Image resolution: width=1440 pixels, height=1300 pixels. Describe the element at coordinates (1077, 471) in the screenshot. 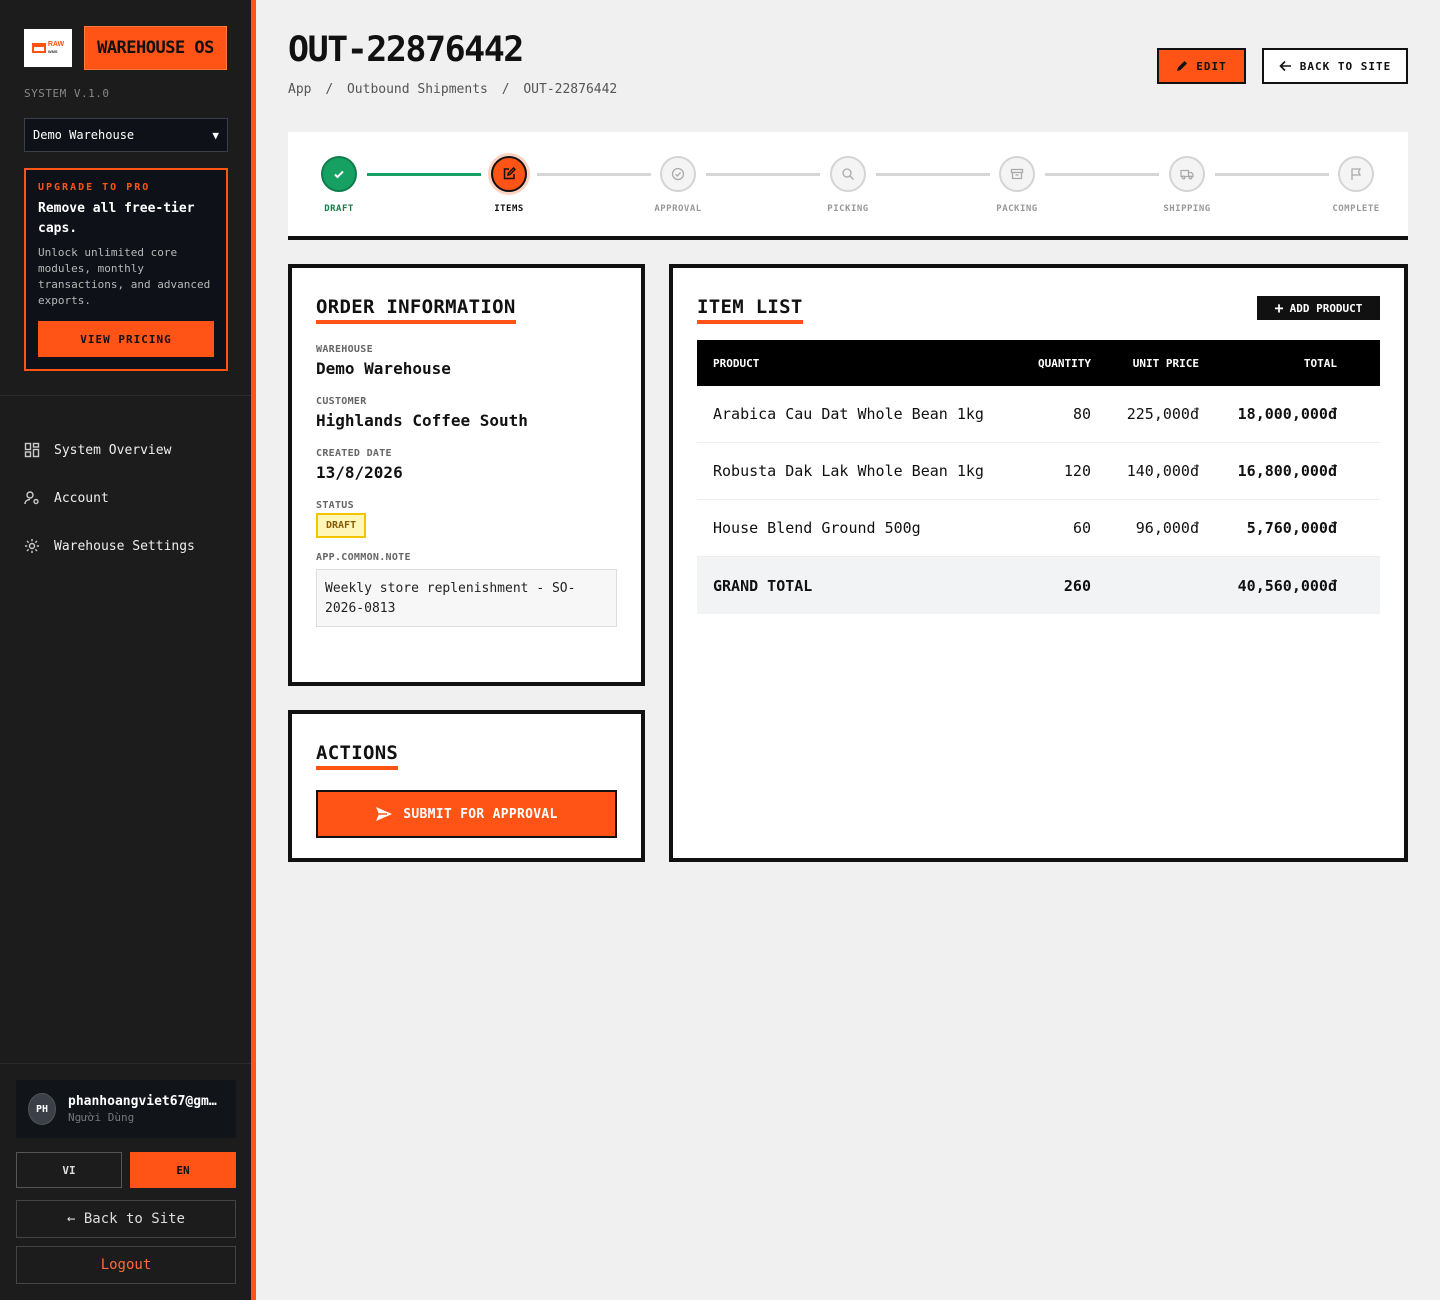

I see `quantity-cell: 120` at that location.